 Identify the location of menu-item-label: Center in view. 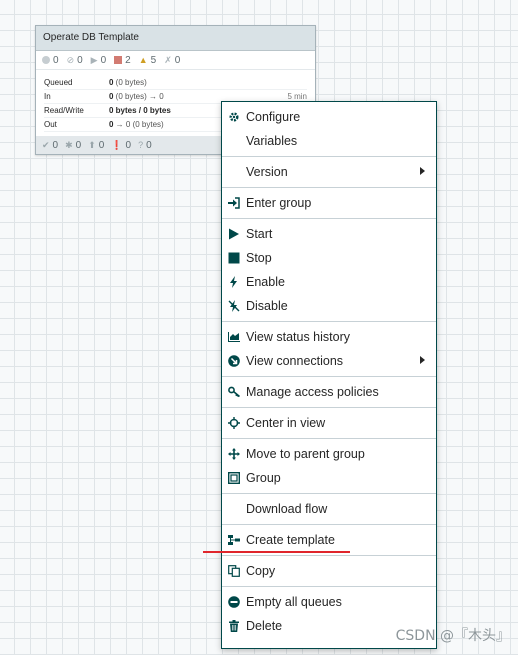
(286, 423).